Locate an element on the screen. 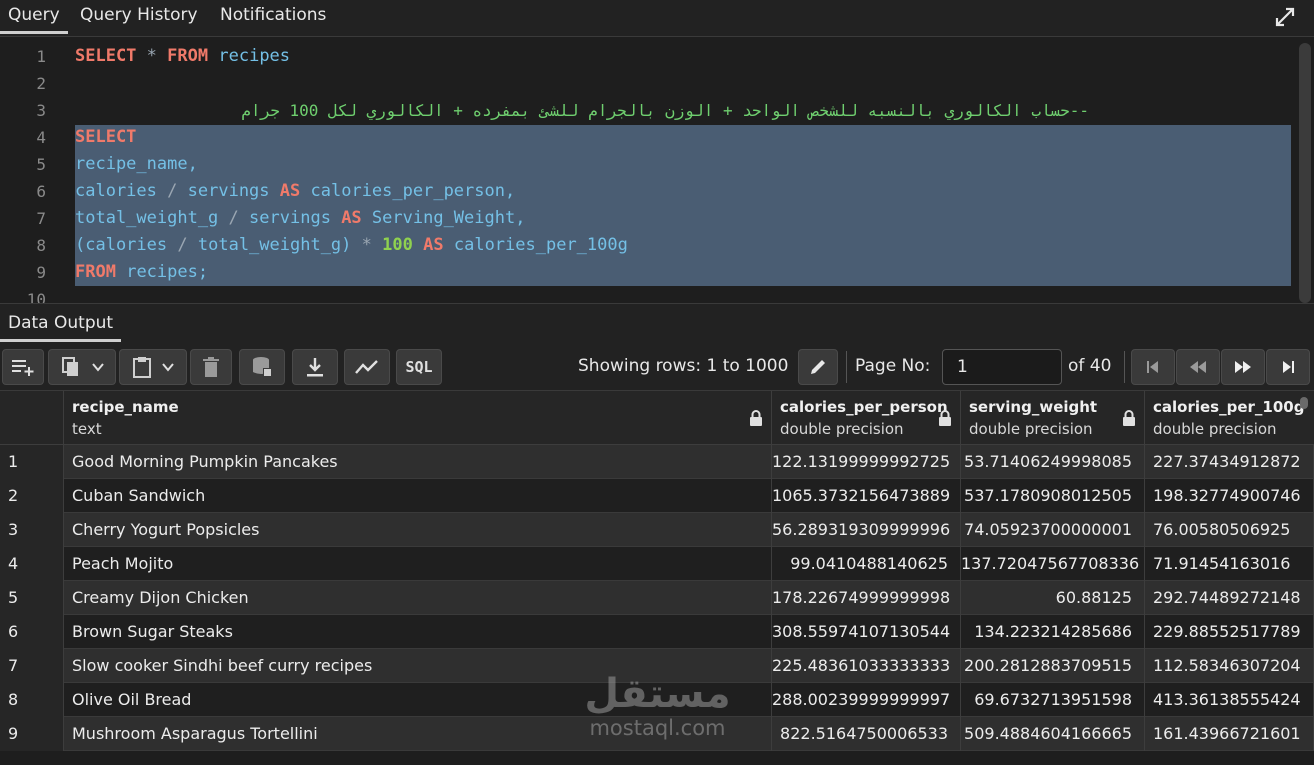  line-number: 9 is located at coordinates (41, 272).